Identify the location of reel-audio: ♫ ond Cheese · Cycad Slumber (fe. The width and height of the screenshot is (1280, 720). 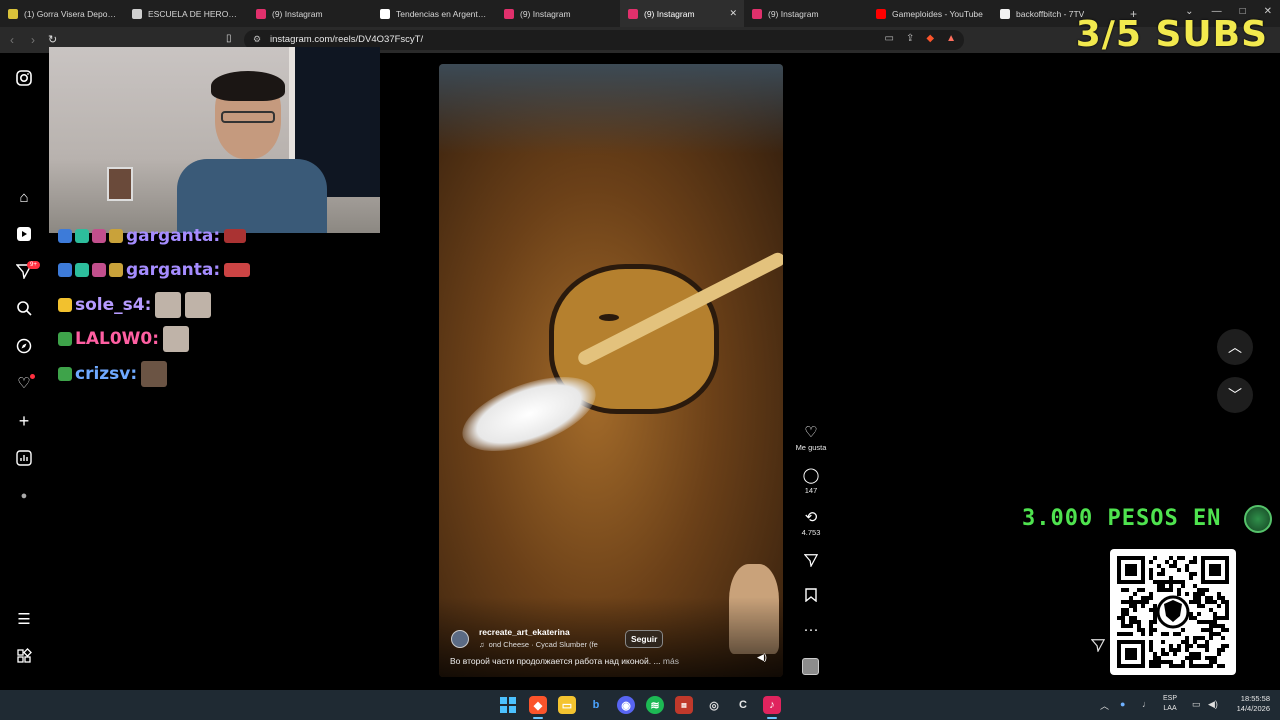
(538, 644).